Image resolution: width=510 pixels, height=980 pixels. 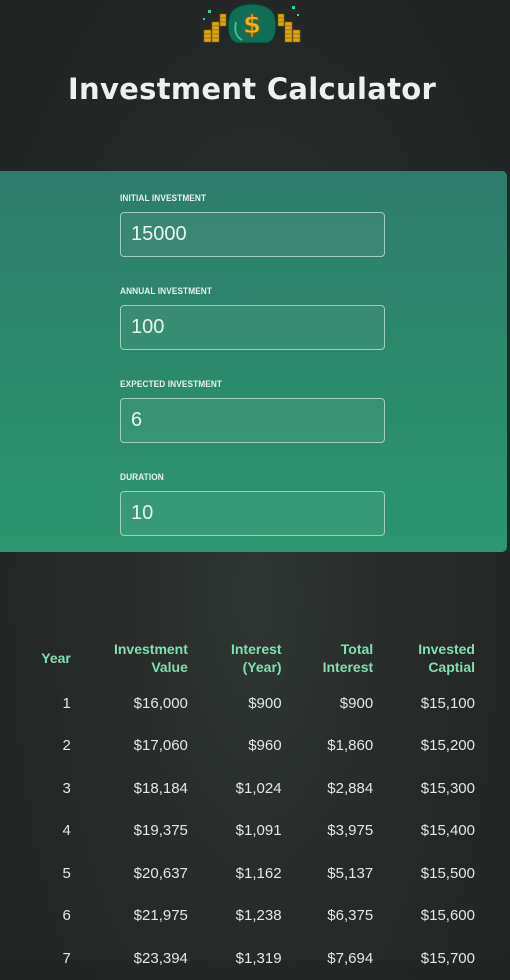 I want to click on initial-investment-field: INITIAL INVESTMENT, so click(x=252, y=224).